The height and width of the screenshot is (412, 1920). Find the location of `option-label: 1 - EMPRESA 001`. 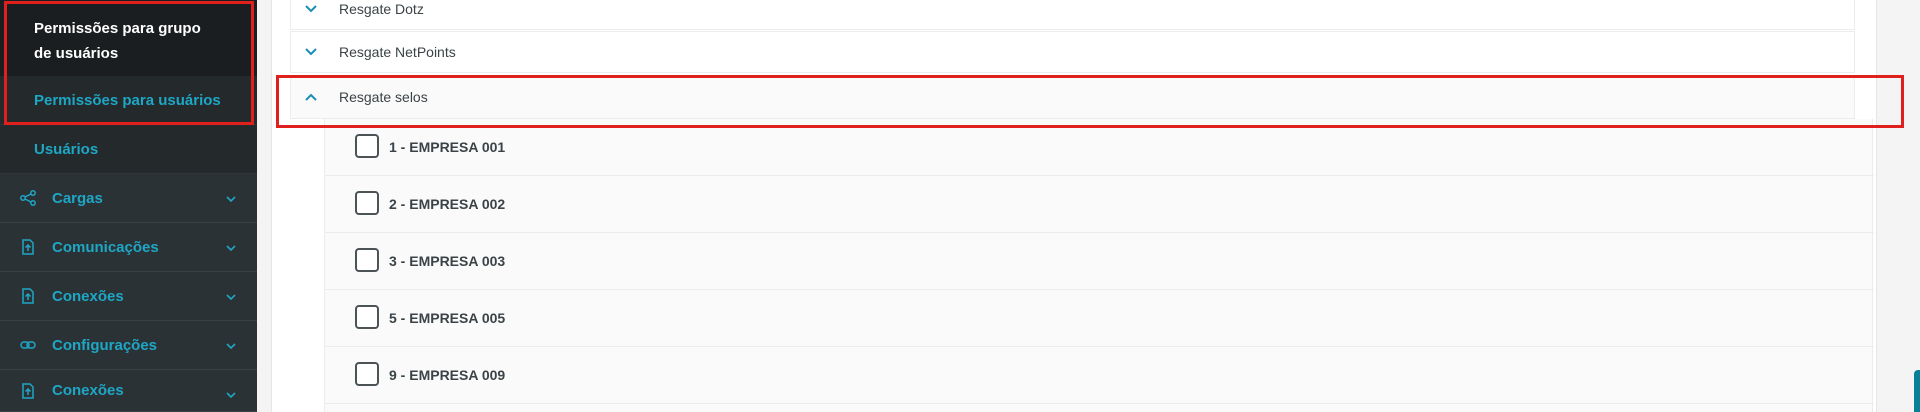

option-label: 1 - EMPRESA 001 is located at coordinates (447, 147).